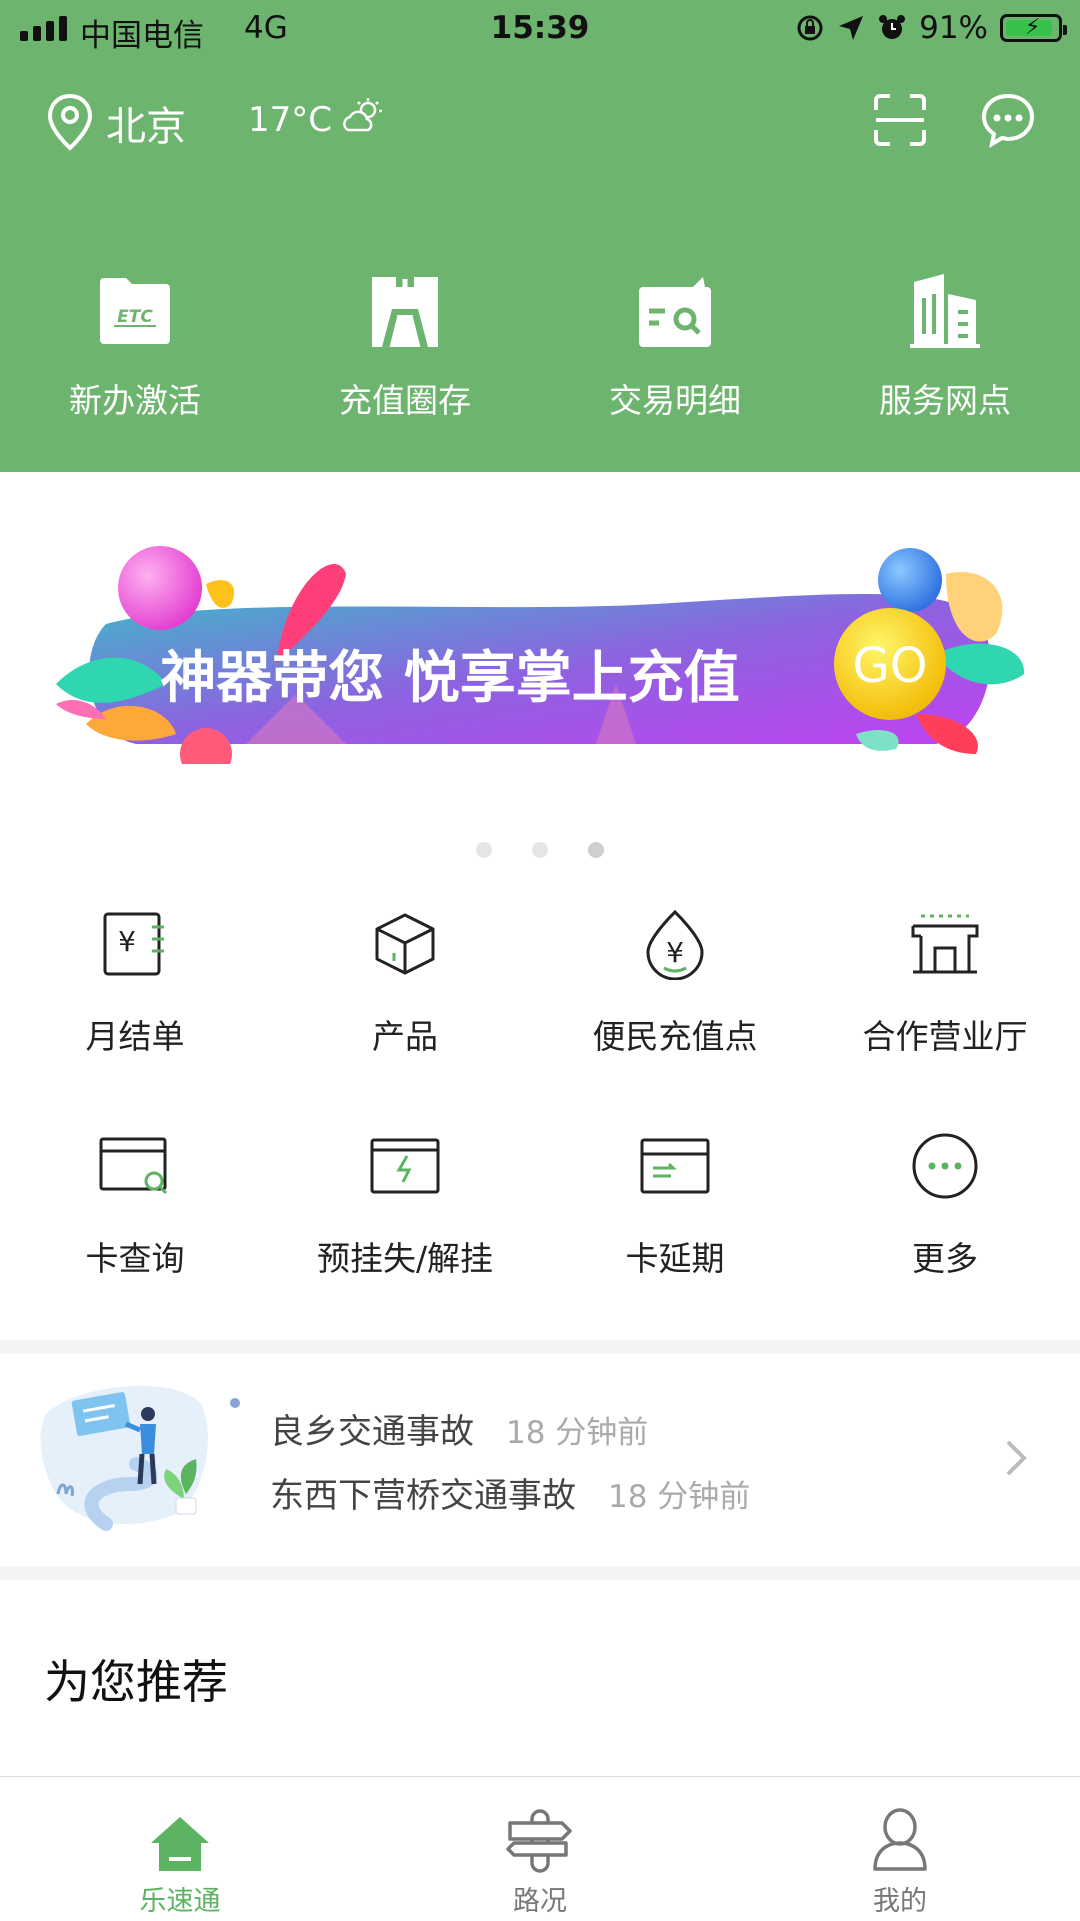 The image size is (1080, 1921). What do you see at coordinates (675, 1258) in the screenshot?
I see `service-label: 卡延期` at bounding box center [675, 1258].